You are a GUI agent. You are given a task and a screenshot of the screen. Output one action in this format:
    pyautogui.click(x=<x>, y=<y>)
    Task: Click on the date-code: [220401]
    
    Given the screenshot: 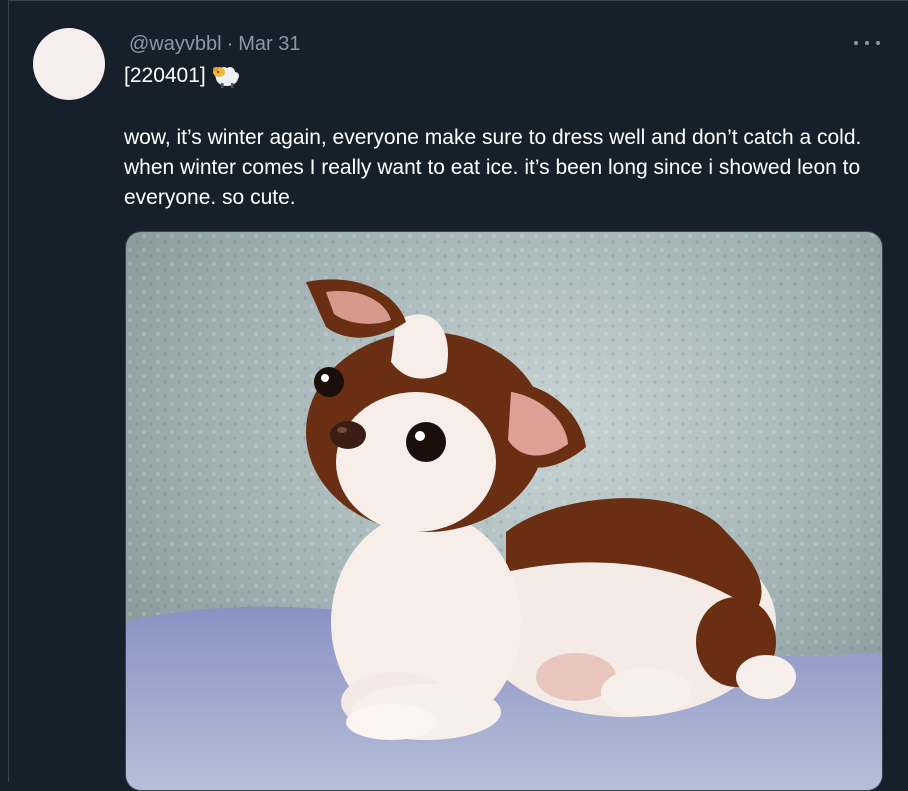 What is the action you would take?
    pyautogui.click(x=165, y=75)
    